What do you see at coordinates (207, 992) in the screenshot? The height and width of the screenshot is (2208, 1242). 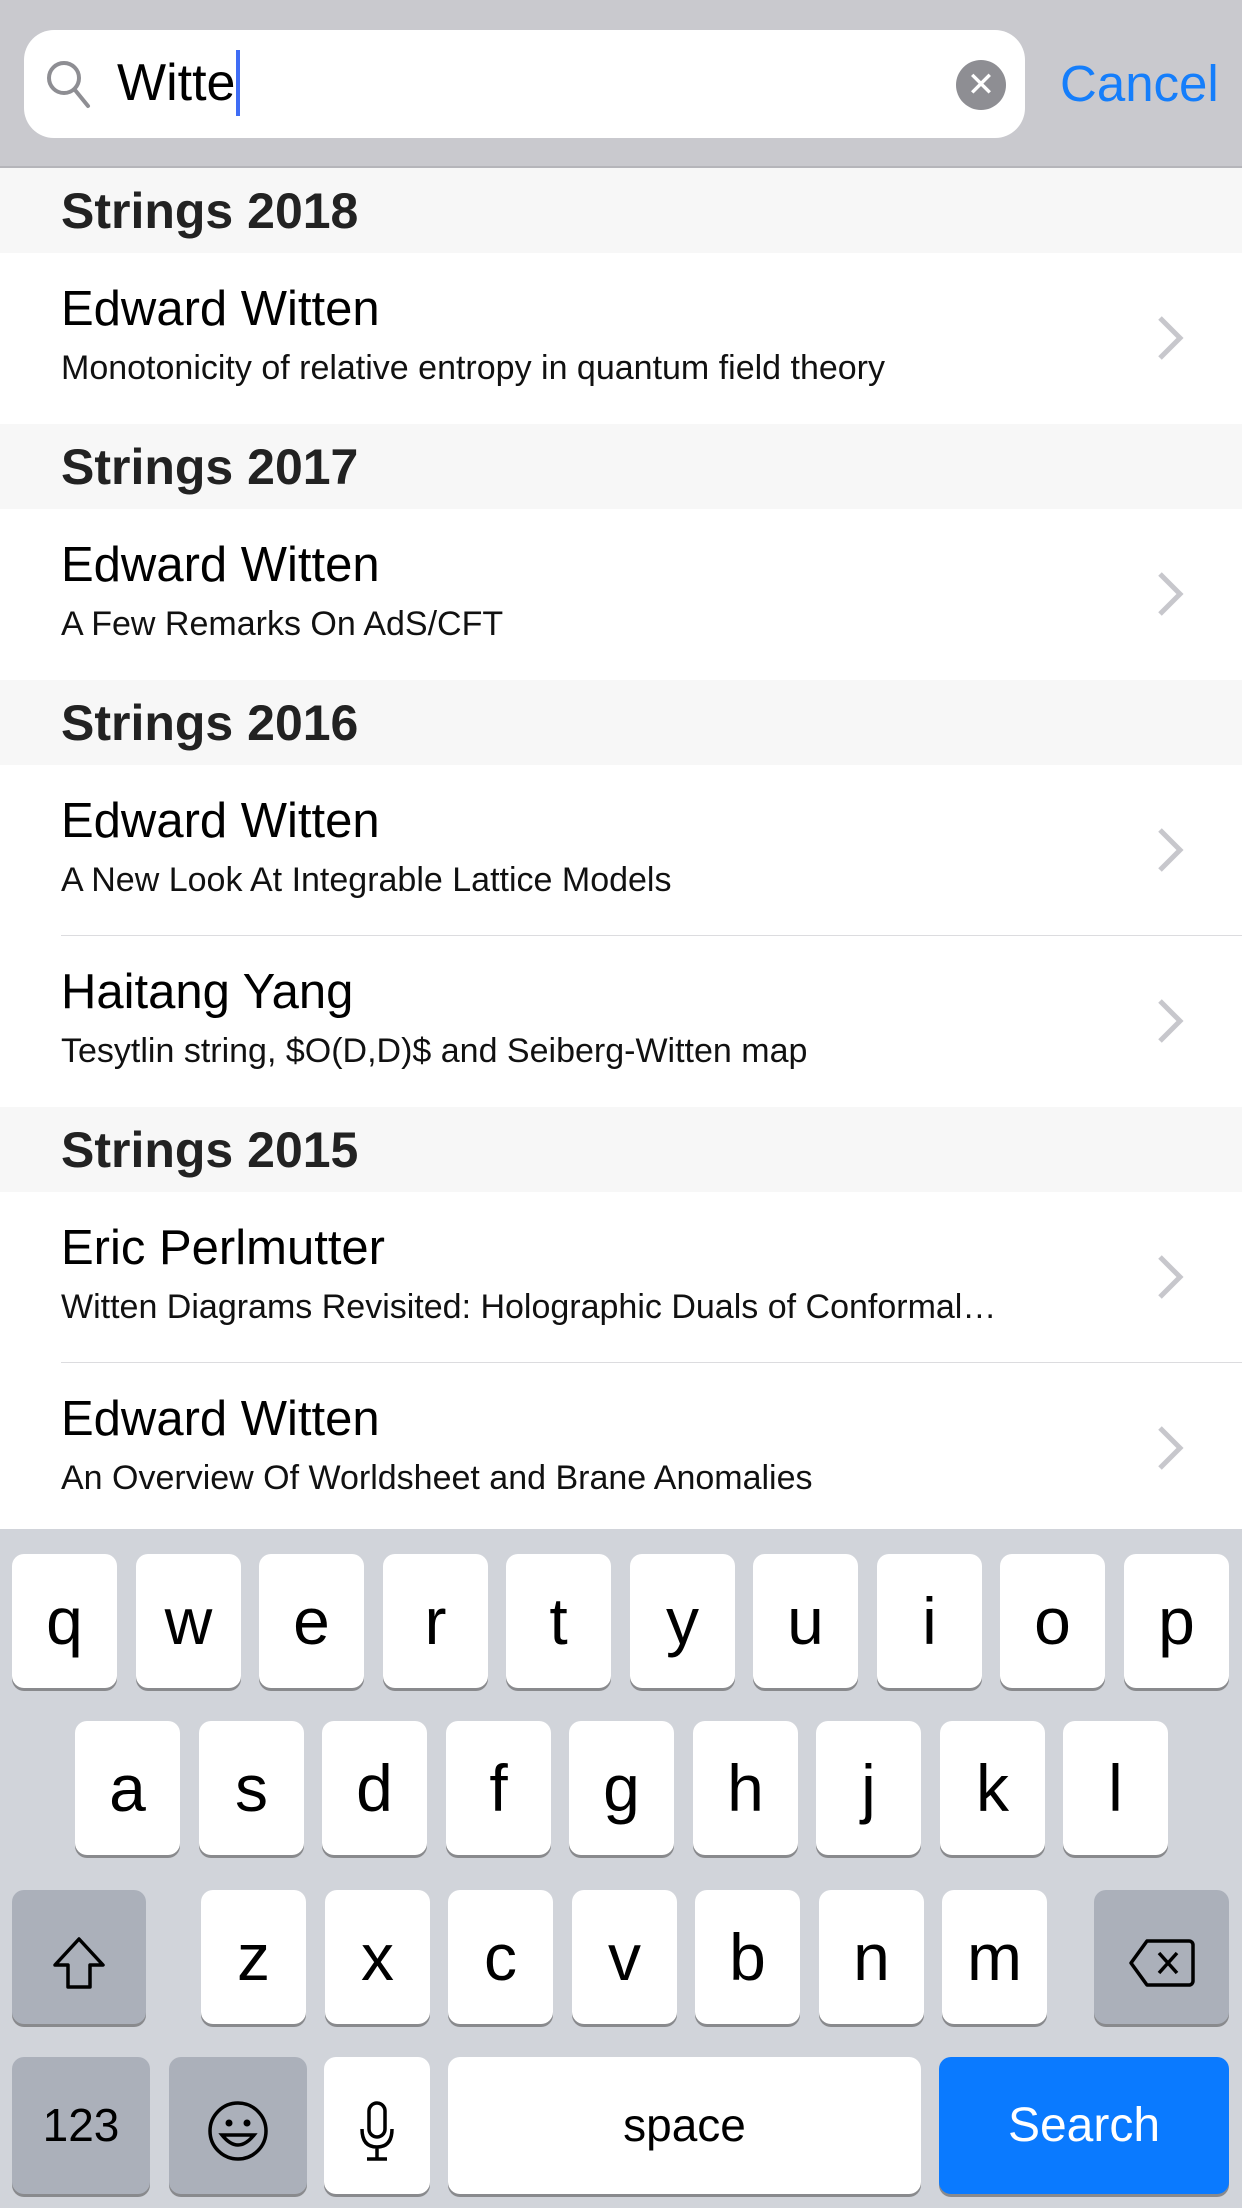 I see `speaker-name: Haitang Yang` at bounding box center [207, 992].